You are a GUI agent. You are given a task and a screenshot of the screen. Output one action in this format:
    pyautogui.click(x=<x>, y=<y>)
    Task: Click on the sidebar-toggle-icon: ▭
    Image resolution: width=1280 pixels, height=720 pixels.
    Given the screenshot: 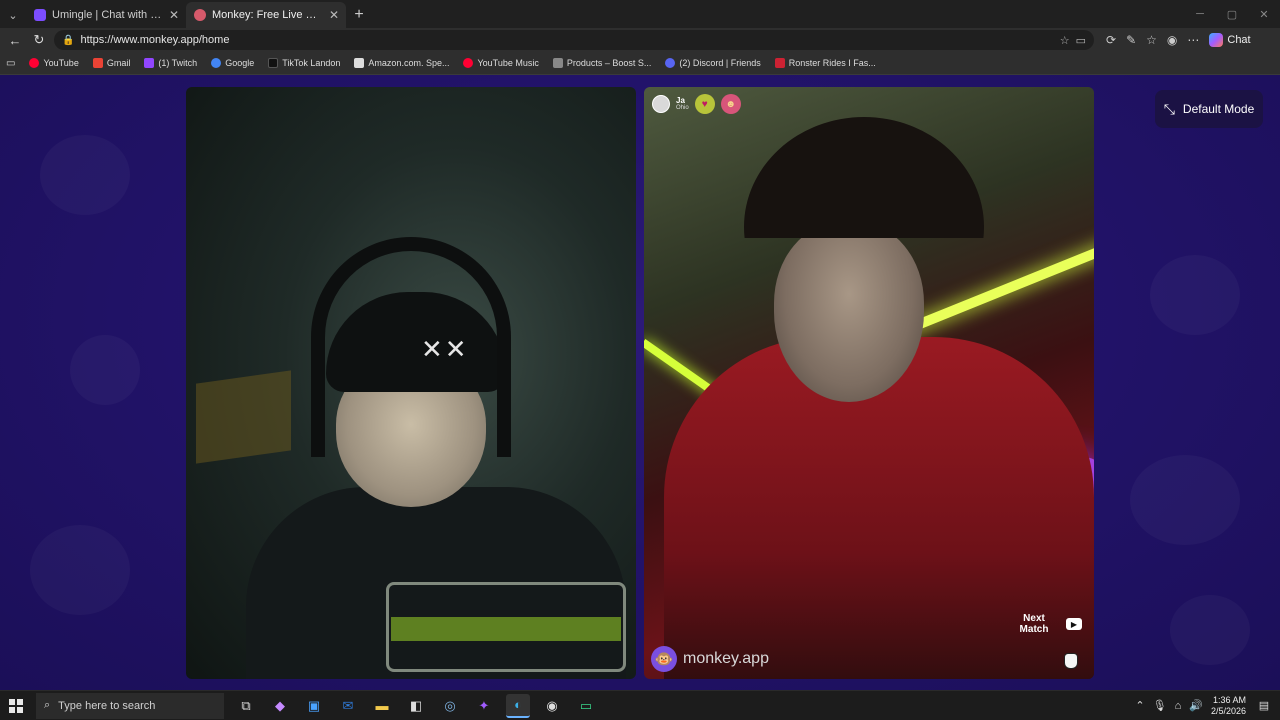 What is the action you would take?
    pyautogui.click(x=10, y=63)
    